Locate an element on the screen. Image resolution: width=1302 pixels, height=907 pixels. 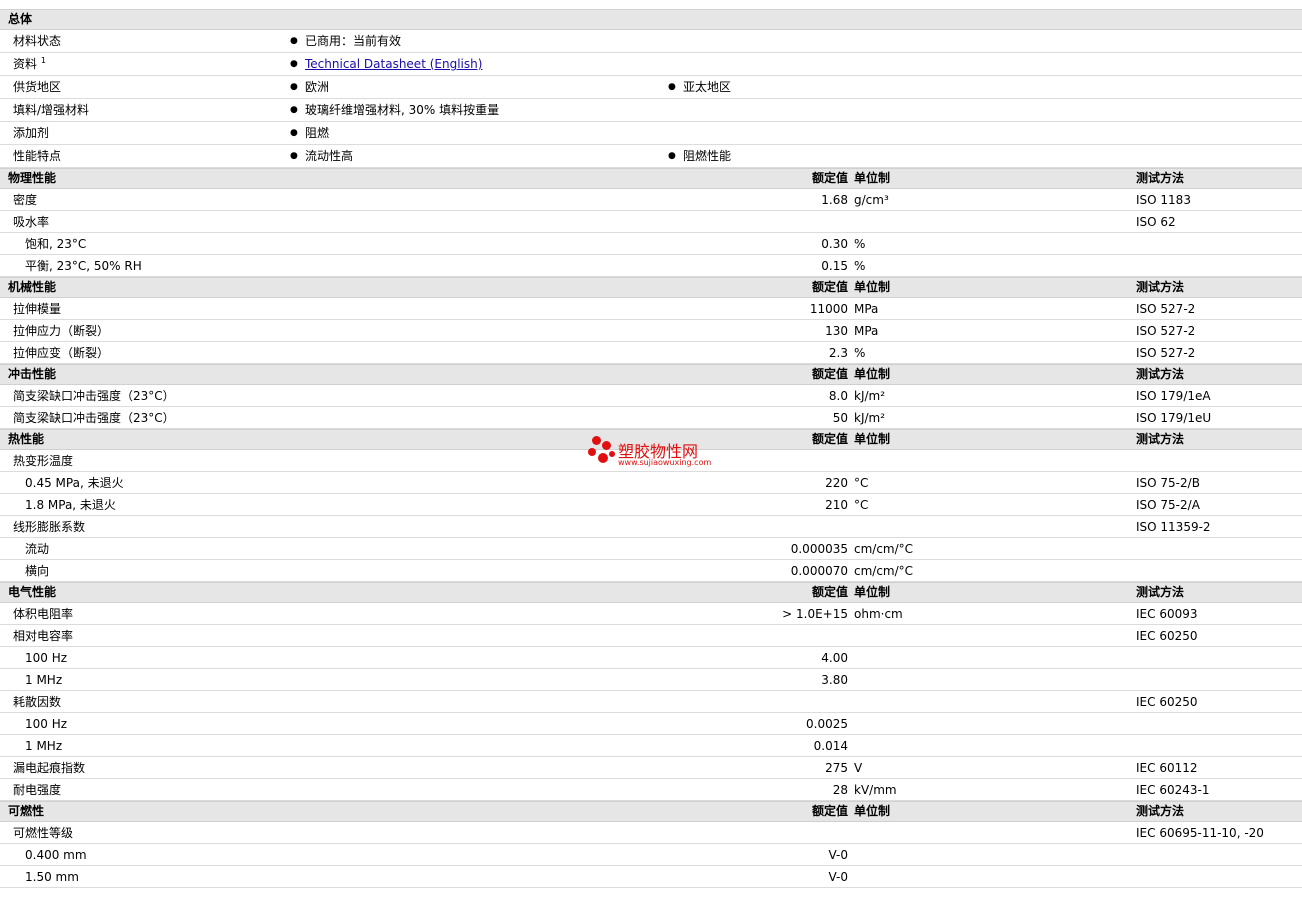
footnote-mark: 1 is located at coordinates (43, 60).